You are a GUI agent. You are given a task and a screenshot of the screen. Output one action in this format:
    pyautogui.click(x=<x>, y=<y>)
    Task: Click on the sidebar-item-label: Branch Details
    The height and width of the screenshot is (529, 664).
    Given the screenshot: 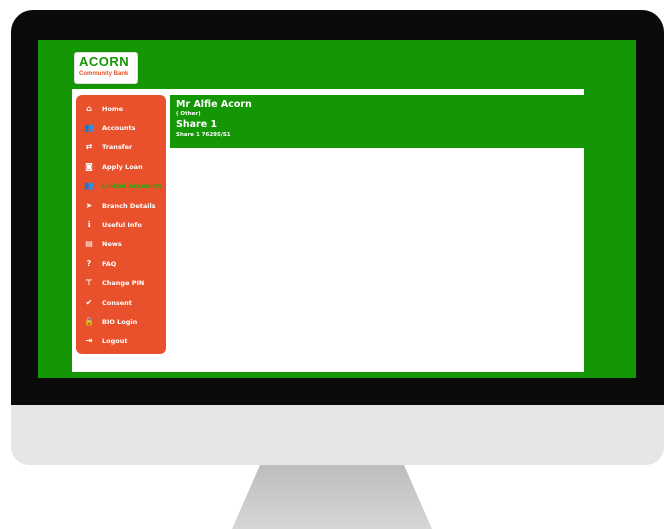 What is the action you would take?
    pyautogui.click(x=129, y=205)
    